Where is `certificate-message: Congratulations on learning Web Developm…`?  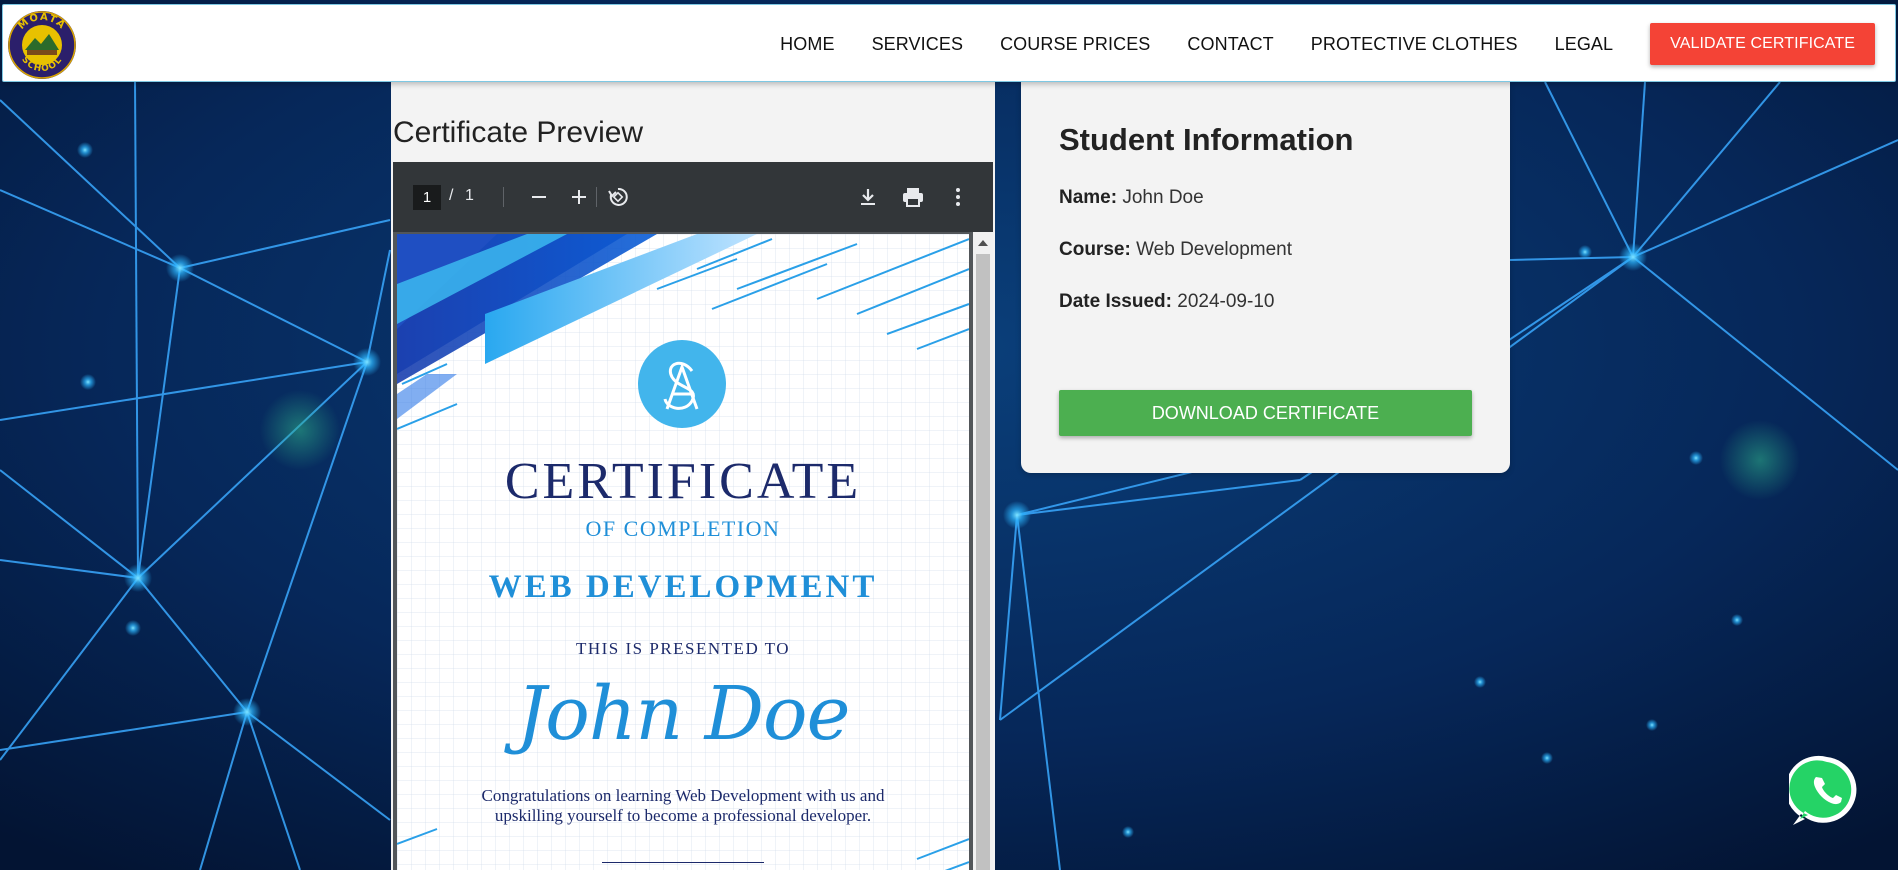 certificate-message: Congratulations on learning Web Developm… is located at coordinates (683, 805).